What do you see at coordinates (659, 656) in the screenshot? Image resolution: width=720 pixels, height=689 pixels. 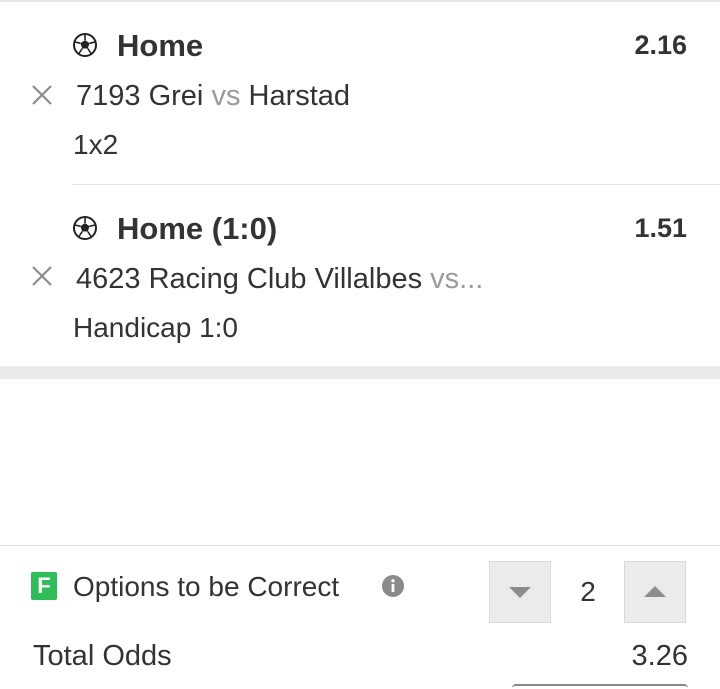 I see `total-odds-value: 3.26` at bounding box center [659, 656].